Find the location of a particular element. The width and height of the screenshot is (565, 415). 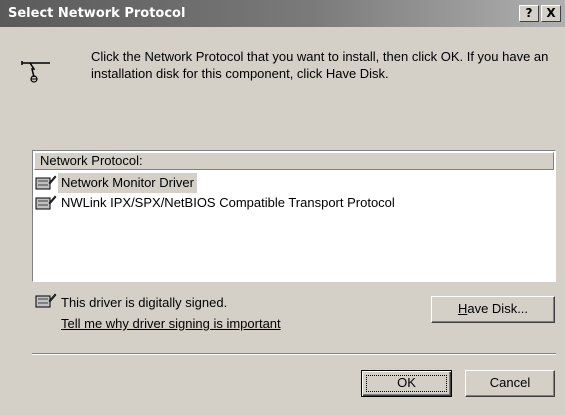

ok-label: OK is located at coordinates (406, 382).